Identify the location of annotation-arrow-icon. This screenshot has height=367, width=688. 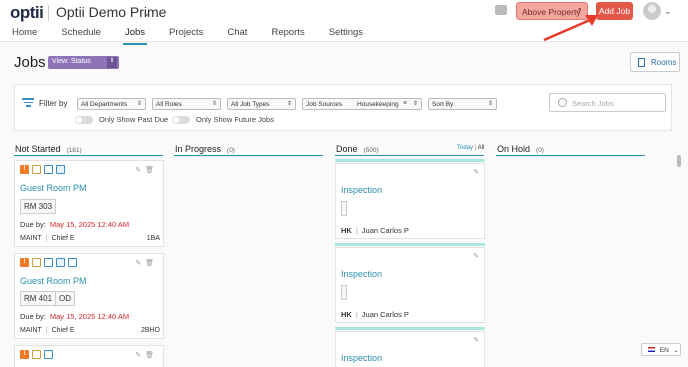
(570, 28).